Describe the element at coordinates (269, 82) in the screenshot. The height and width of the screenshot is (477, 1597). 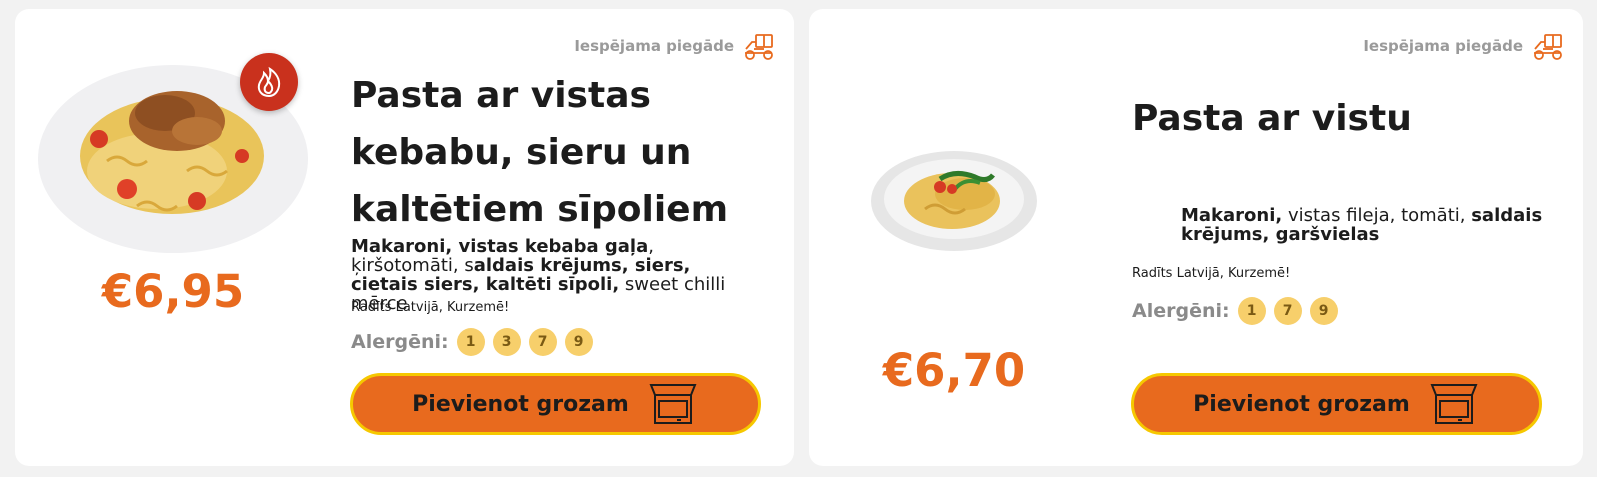
I see `fire-icon` at that location.